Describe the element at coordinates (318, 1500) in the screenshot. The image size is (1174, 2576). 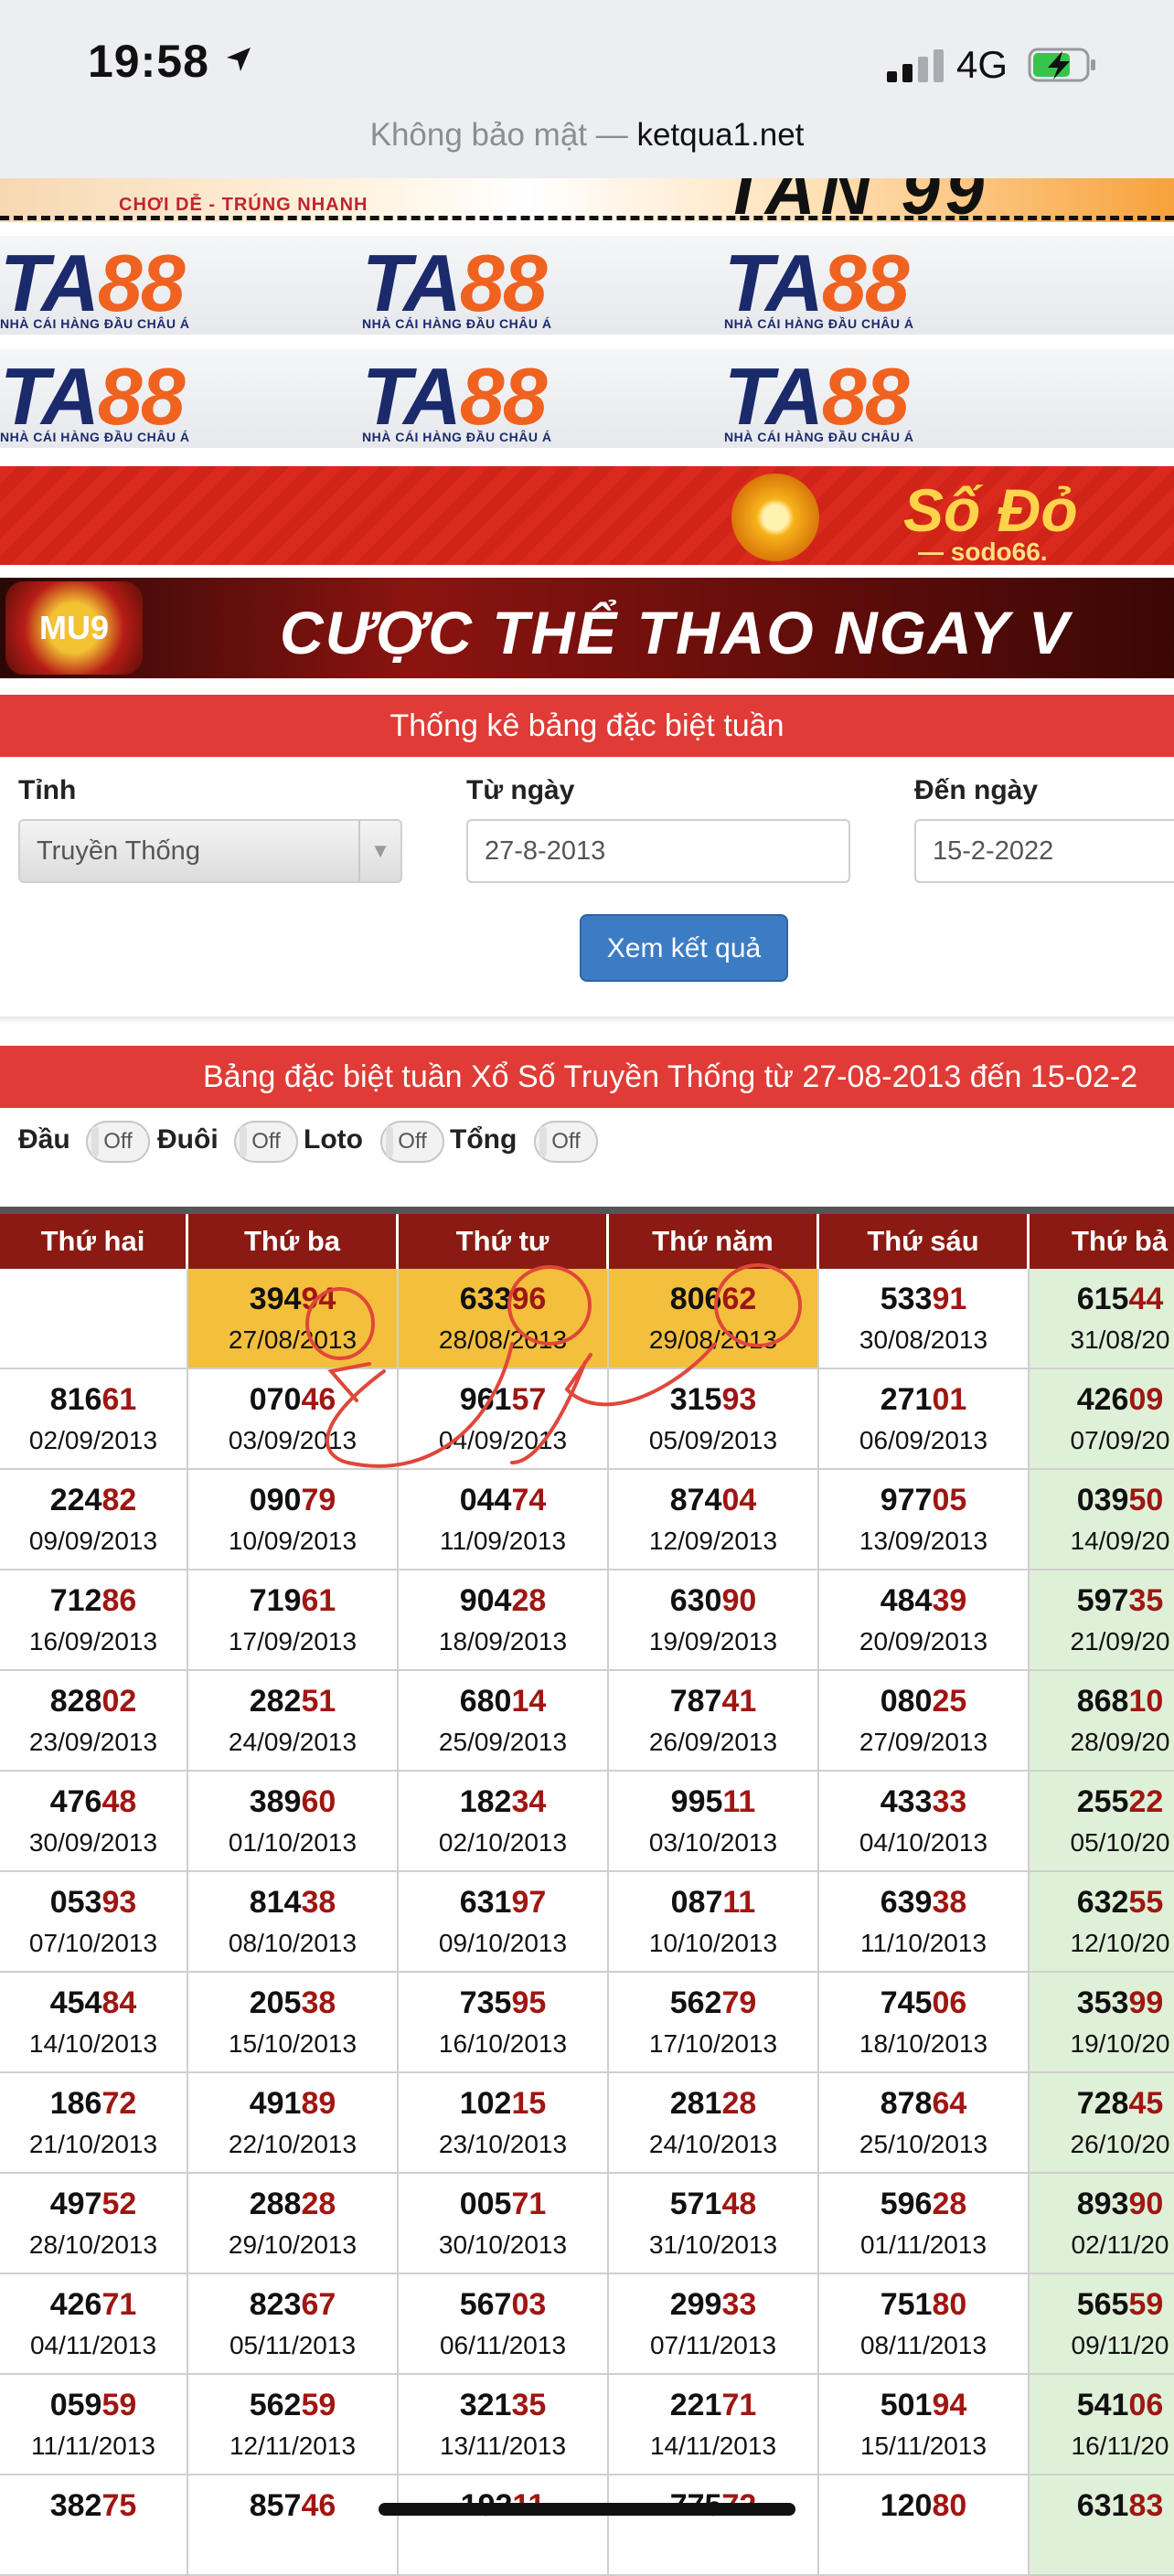
I see `result-tail-digits: 79` at that location.